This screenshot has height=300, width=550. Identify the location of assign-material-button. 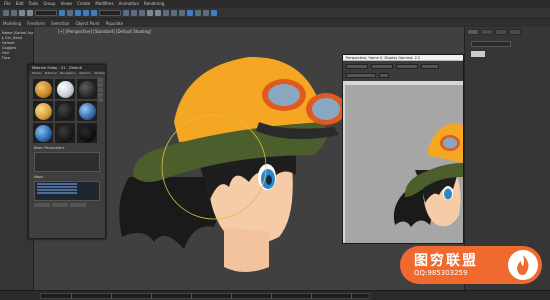
(60, 205).